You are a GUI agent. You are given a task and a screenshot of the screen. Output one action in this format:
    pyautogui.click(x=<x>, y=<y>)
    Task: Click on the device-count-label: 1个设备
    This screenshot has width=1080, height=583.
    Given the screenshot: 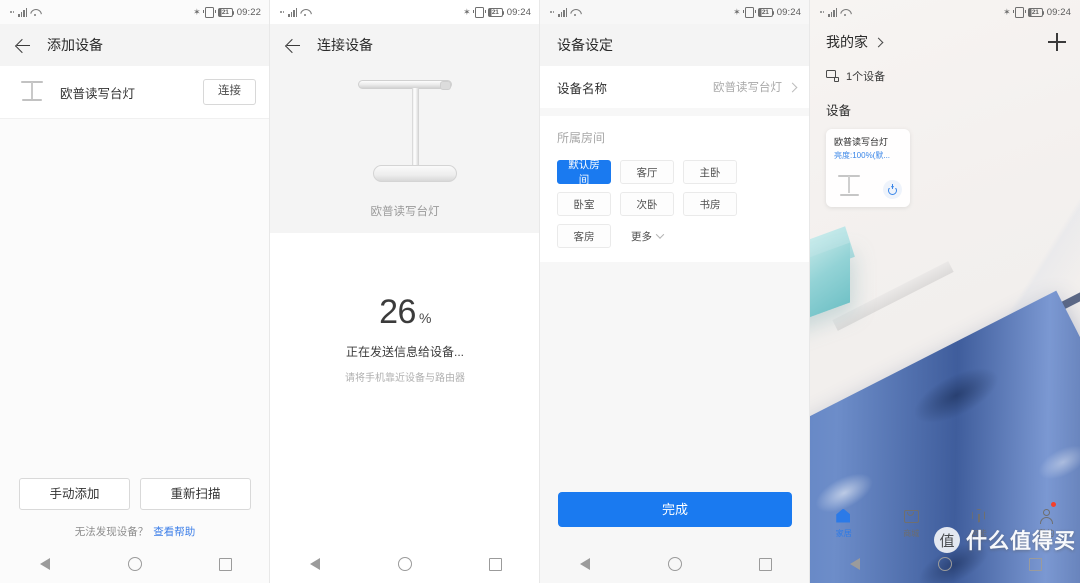 What is the action you would take?
    pyautogui.click(x=866, y=77)
    